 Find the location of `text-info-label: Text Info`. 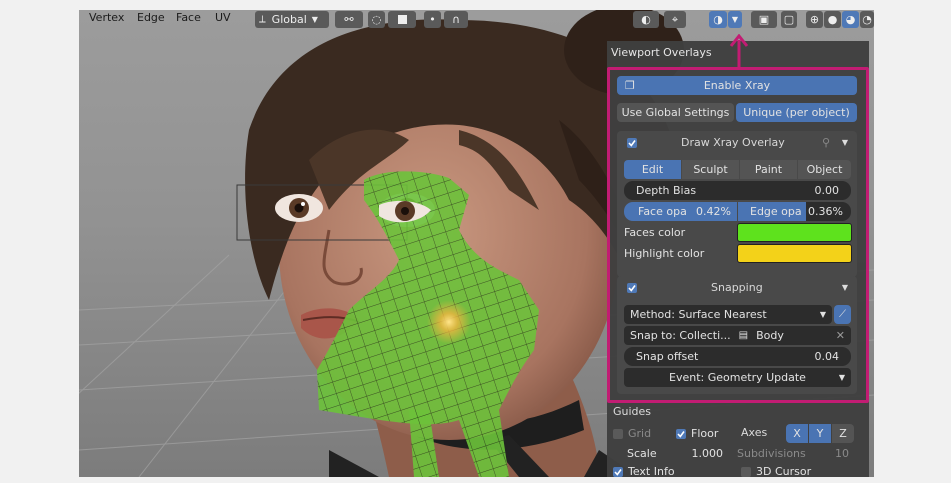

text-info-label: Text Info is located at coordinates (651, 471).